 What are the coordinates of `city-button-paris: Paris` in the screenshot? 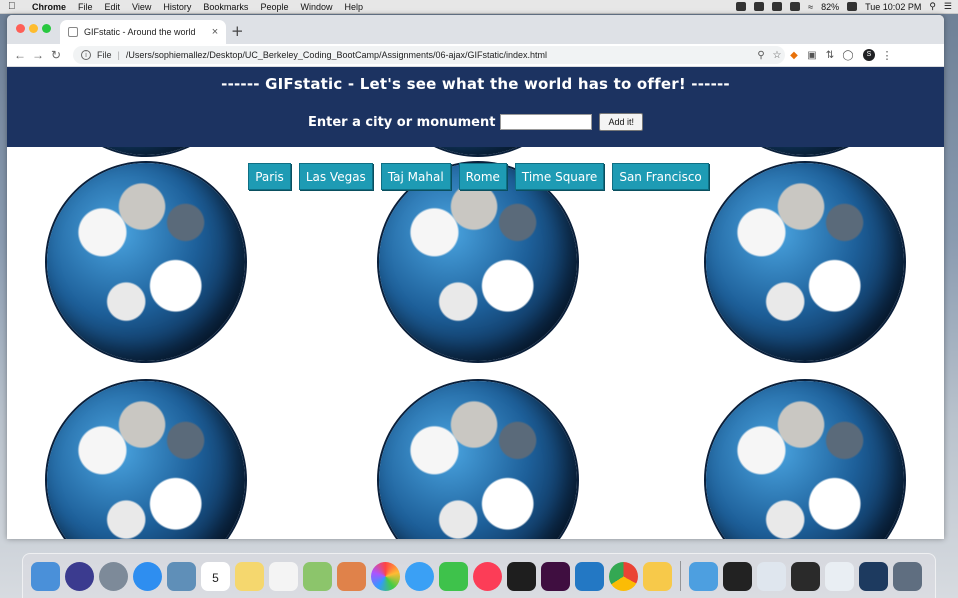 It's located at (269, 176).